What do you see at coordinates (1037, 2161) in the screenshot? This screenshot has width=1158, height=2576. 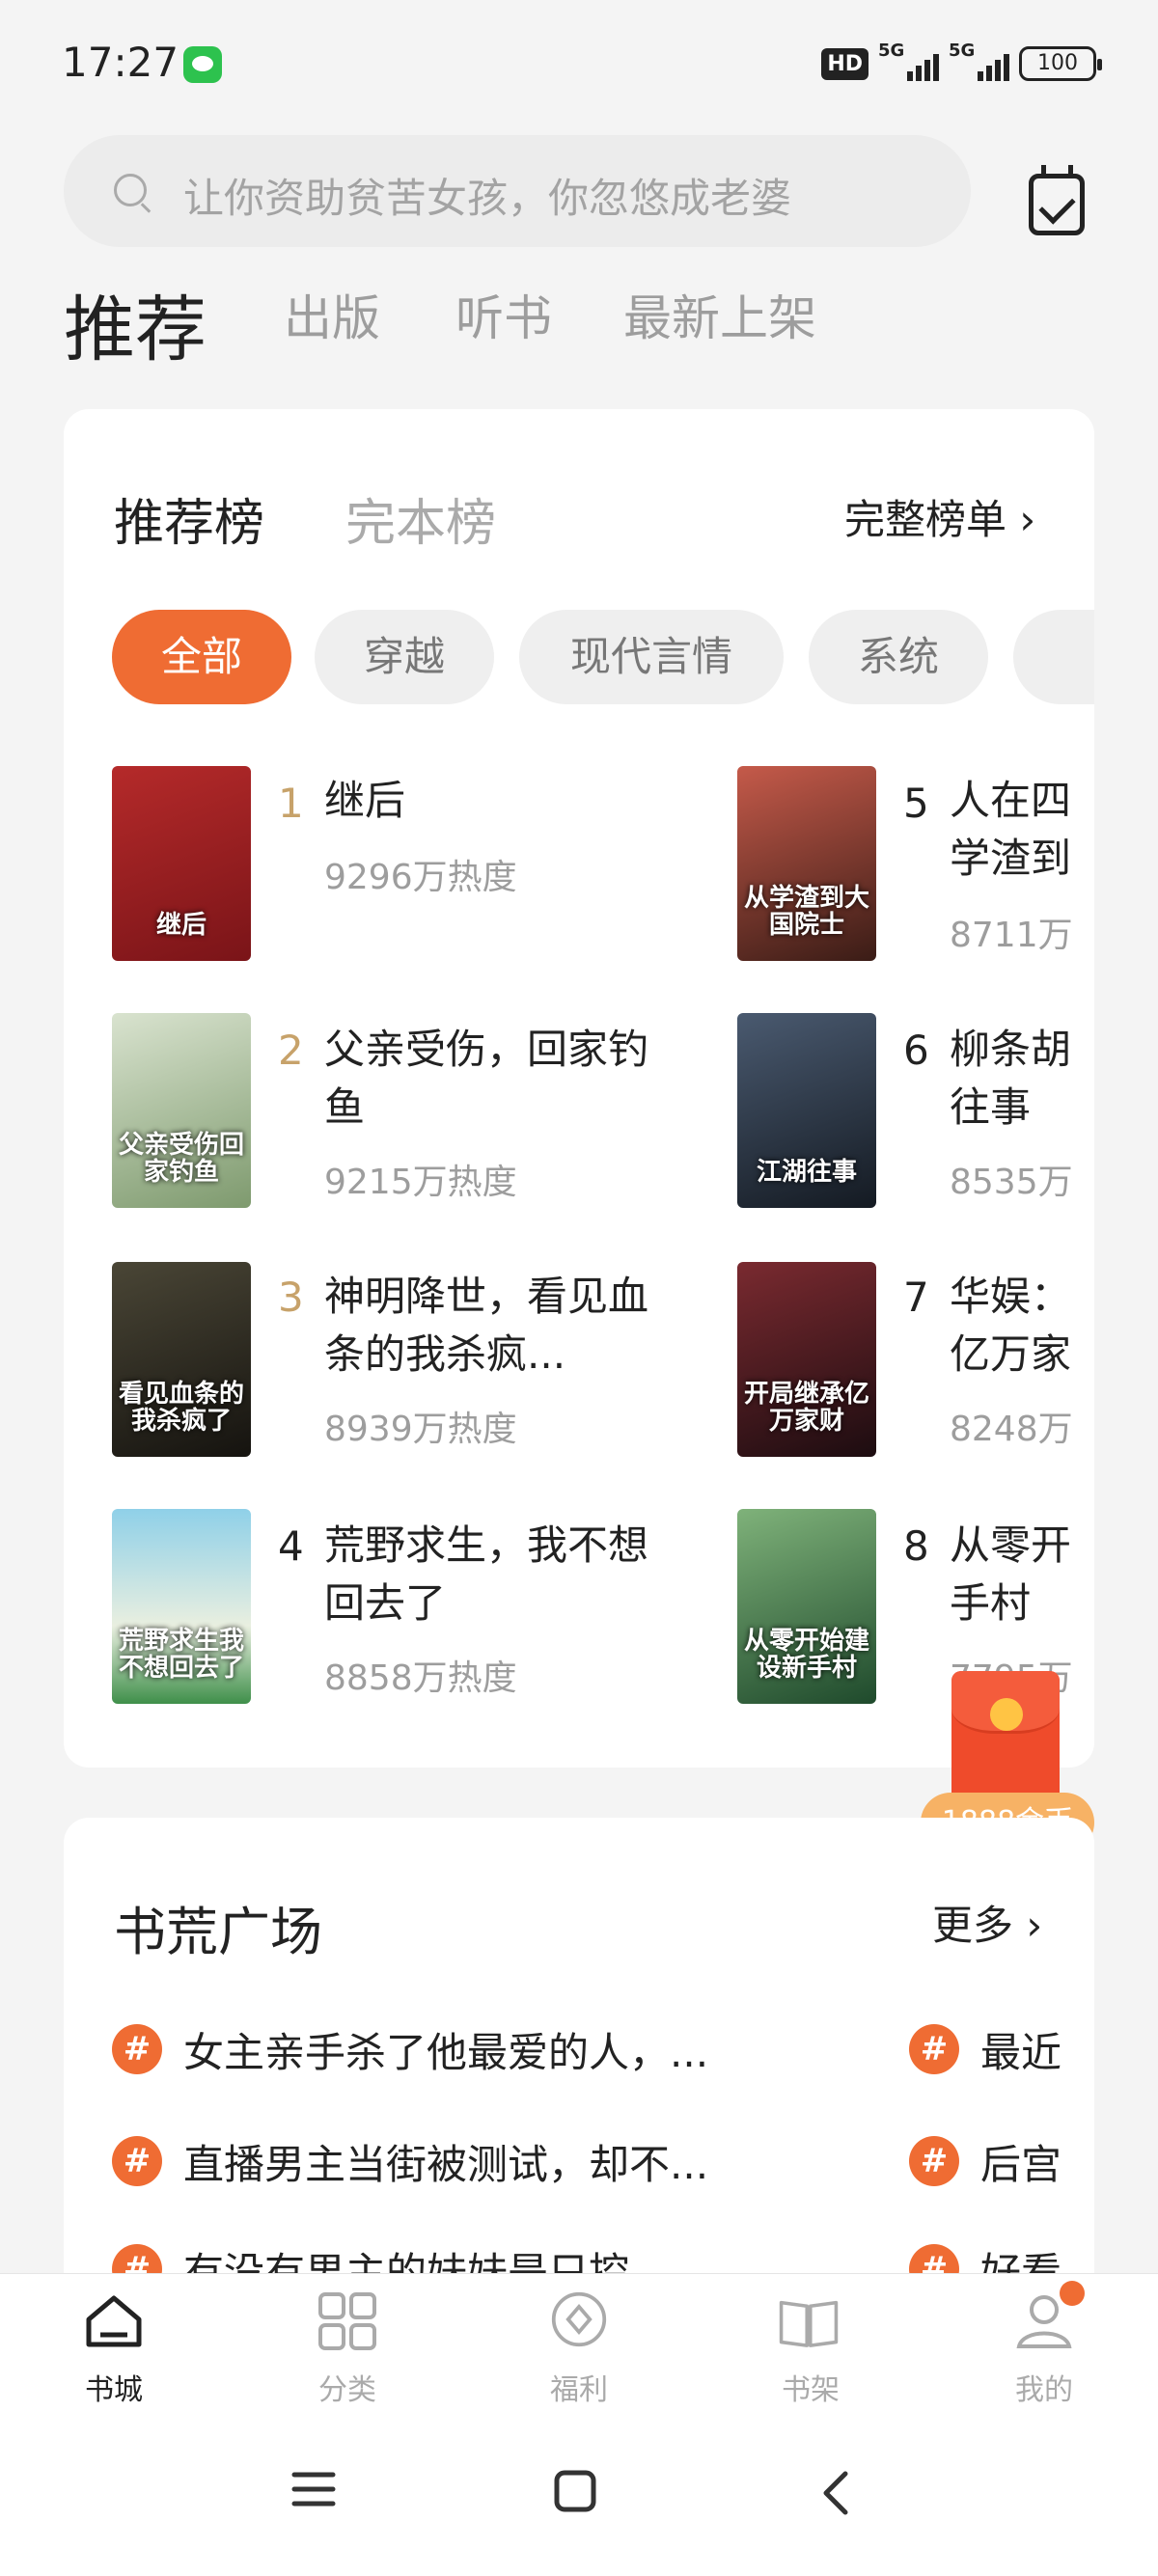 I see `topic-item: 后宫` at bounding box center [1037, 2161].